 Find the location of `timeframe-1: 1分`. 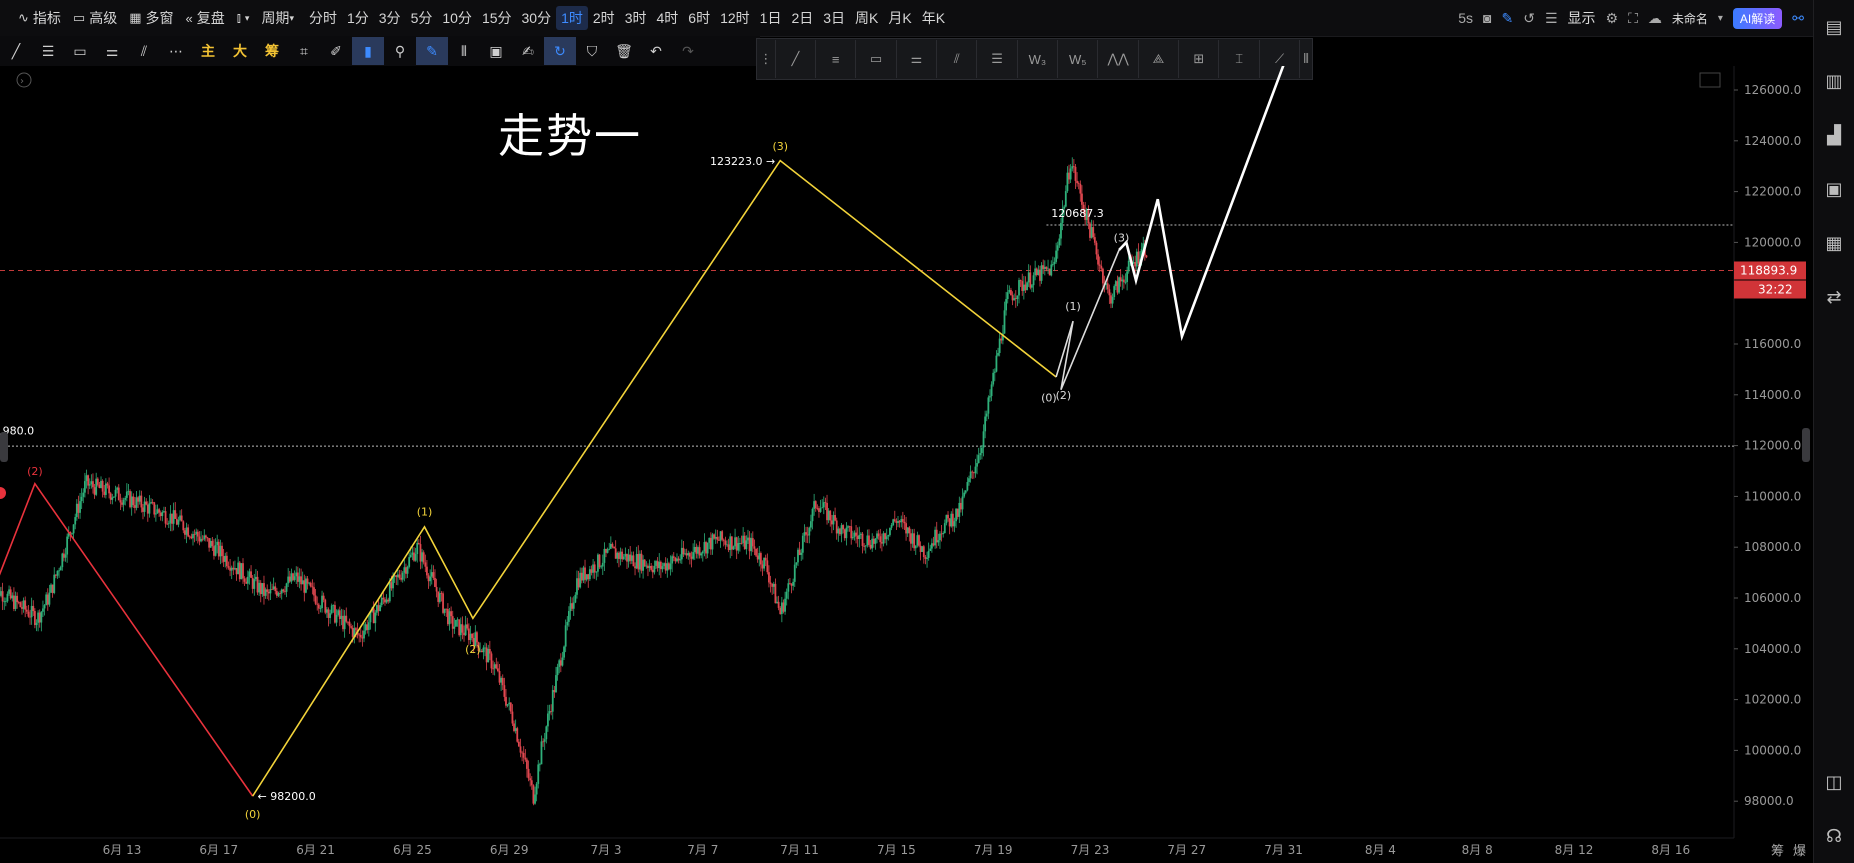

timeframe-1: 1分 is located at coordinates (358, 18).